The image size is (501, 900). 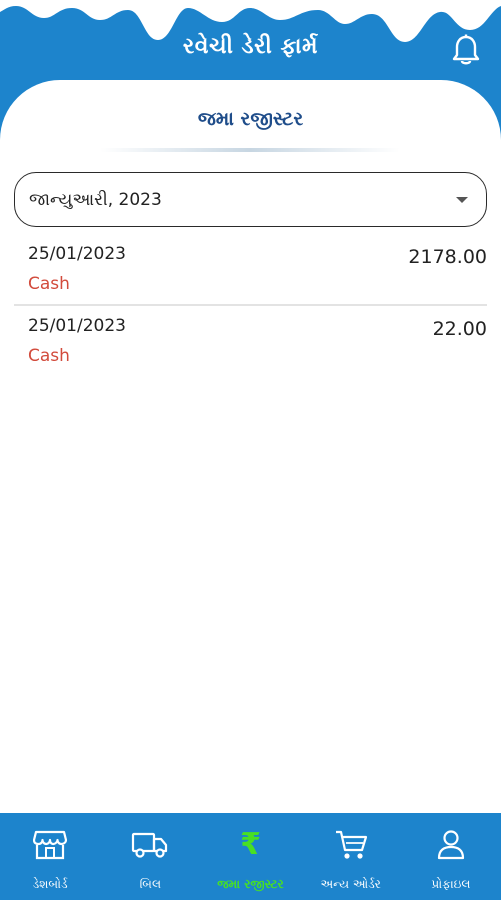 I want to click on rupee-icon: ₹, so click(x=250, y=844).